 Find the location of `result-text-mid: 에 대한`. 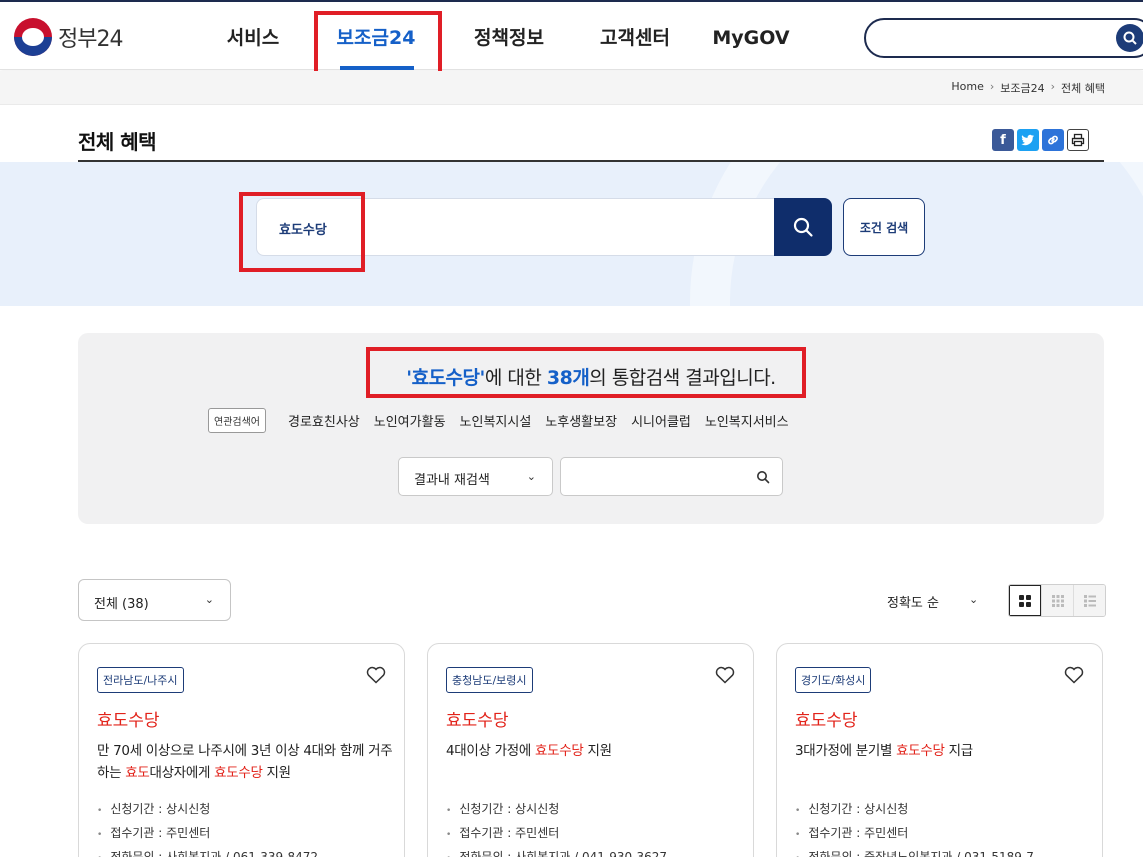

result-text-mid: 에 대한 is located at coordinates (515, 378).